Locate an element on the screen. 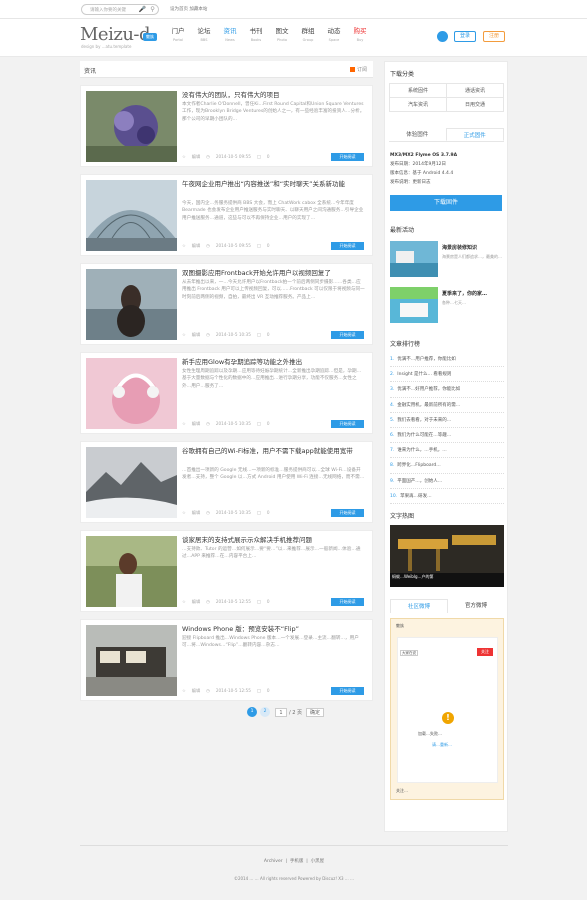  nav-sublabel: Space is located at coordinates (334, 40).